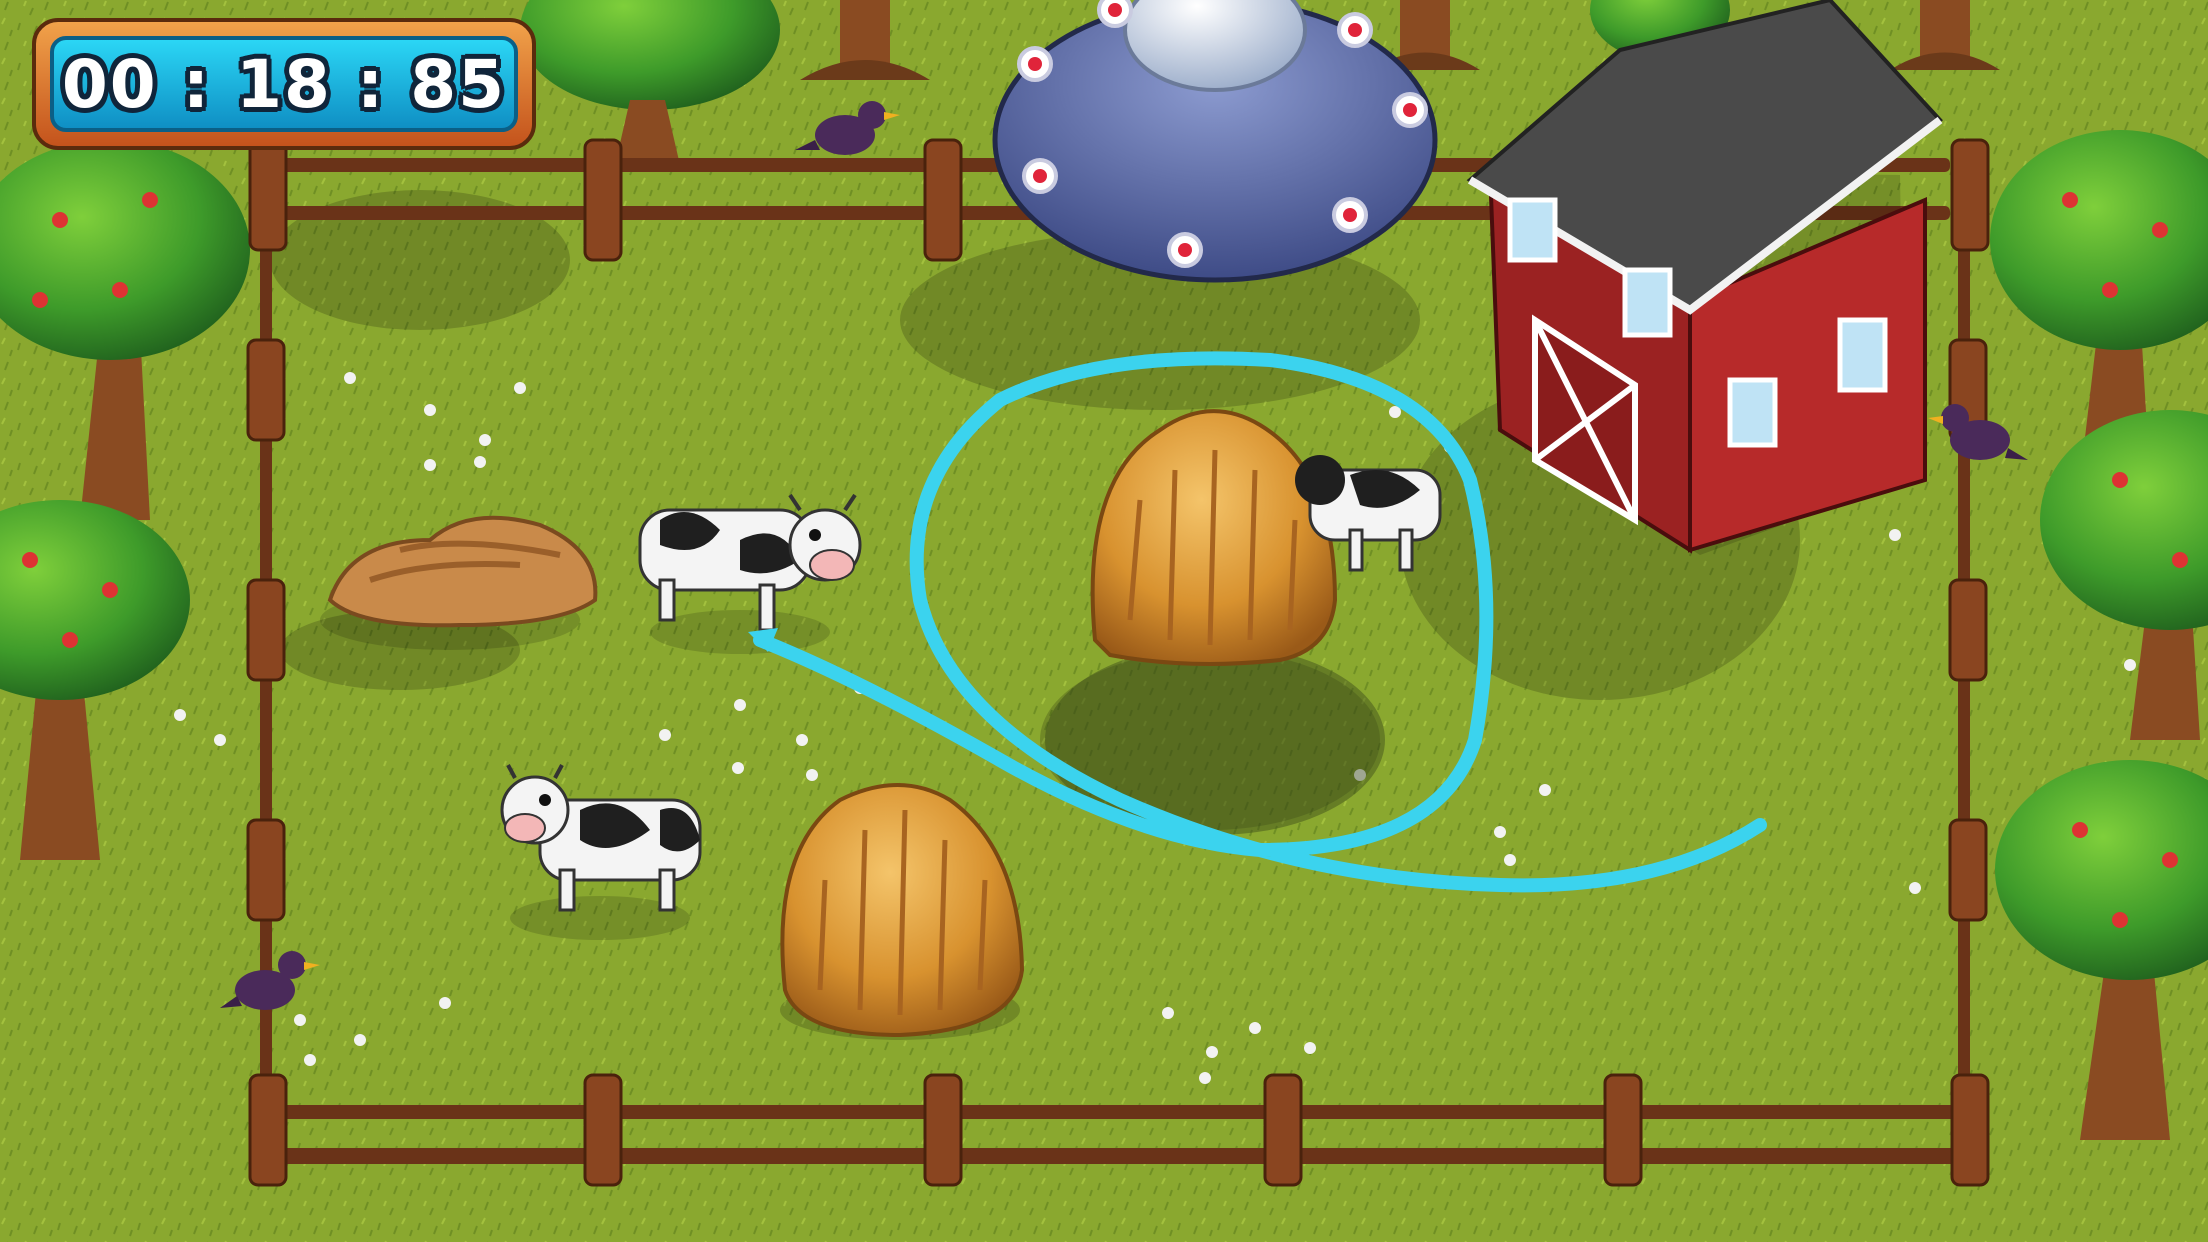 The height and width of the screenshot is (1242, 2208). I want to click on timer-panel: 00 : 18 : 85, so click(284, 84).